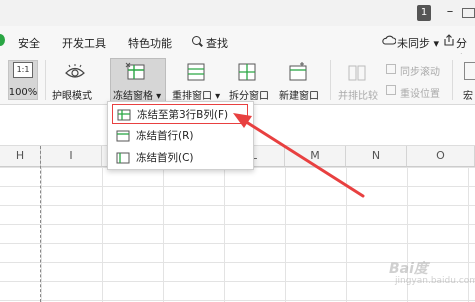 Image resolution: width=475 pixels, height=302 pixels. I want to click on rearrange-windows-button: 重排窗口 ▾, so click(196, 94).